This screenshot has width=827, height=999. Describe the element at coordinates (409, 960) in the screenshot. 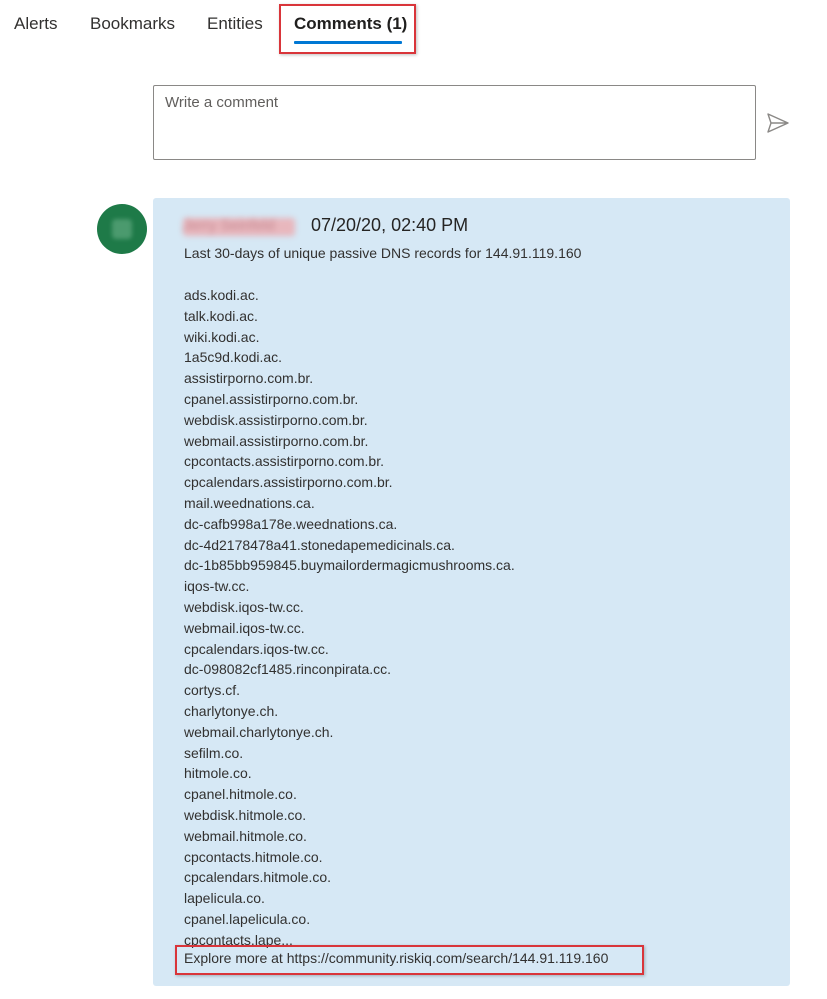

I see `highlight-box-explore-link` at that location.